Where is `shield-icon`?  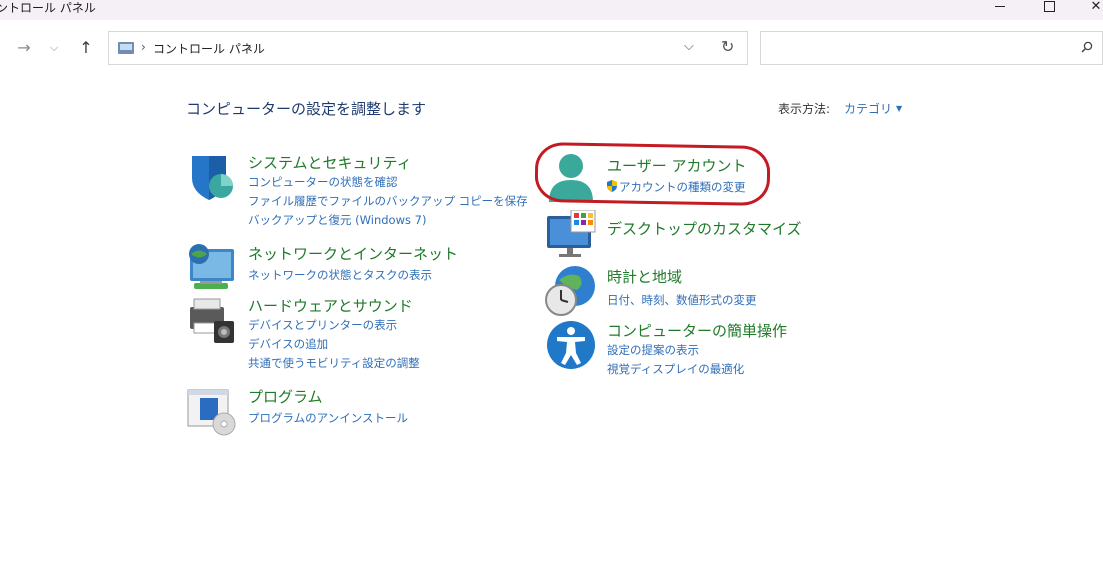 shield-icon is located at coordinates (212, 178).